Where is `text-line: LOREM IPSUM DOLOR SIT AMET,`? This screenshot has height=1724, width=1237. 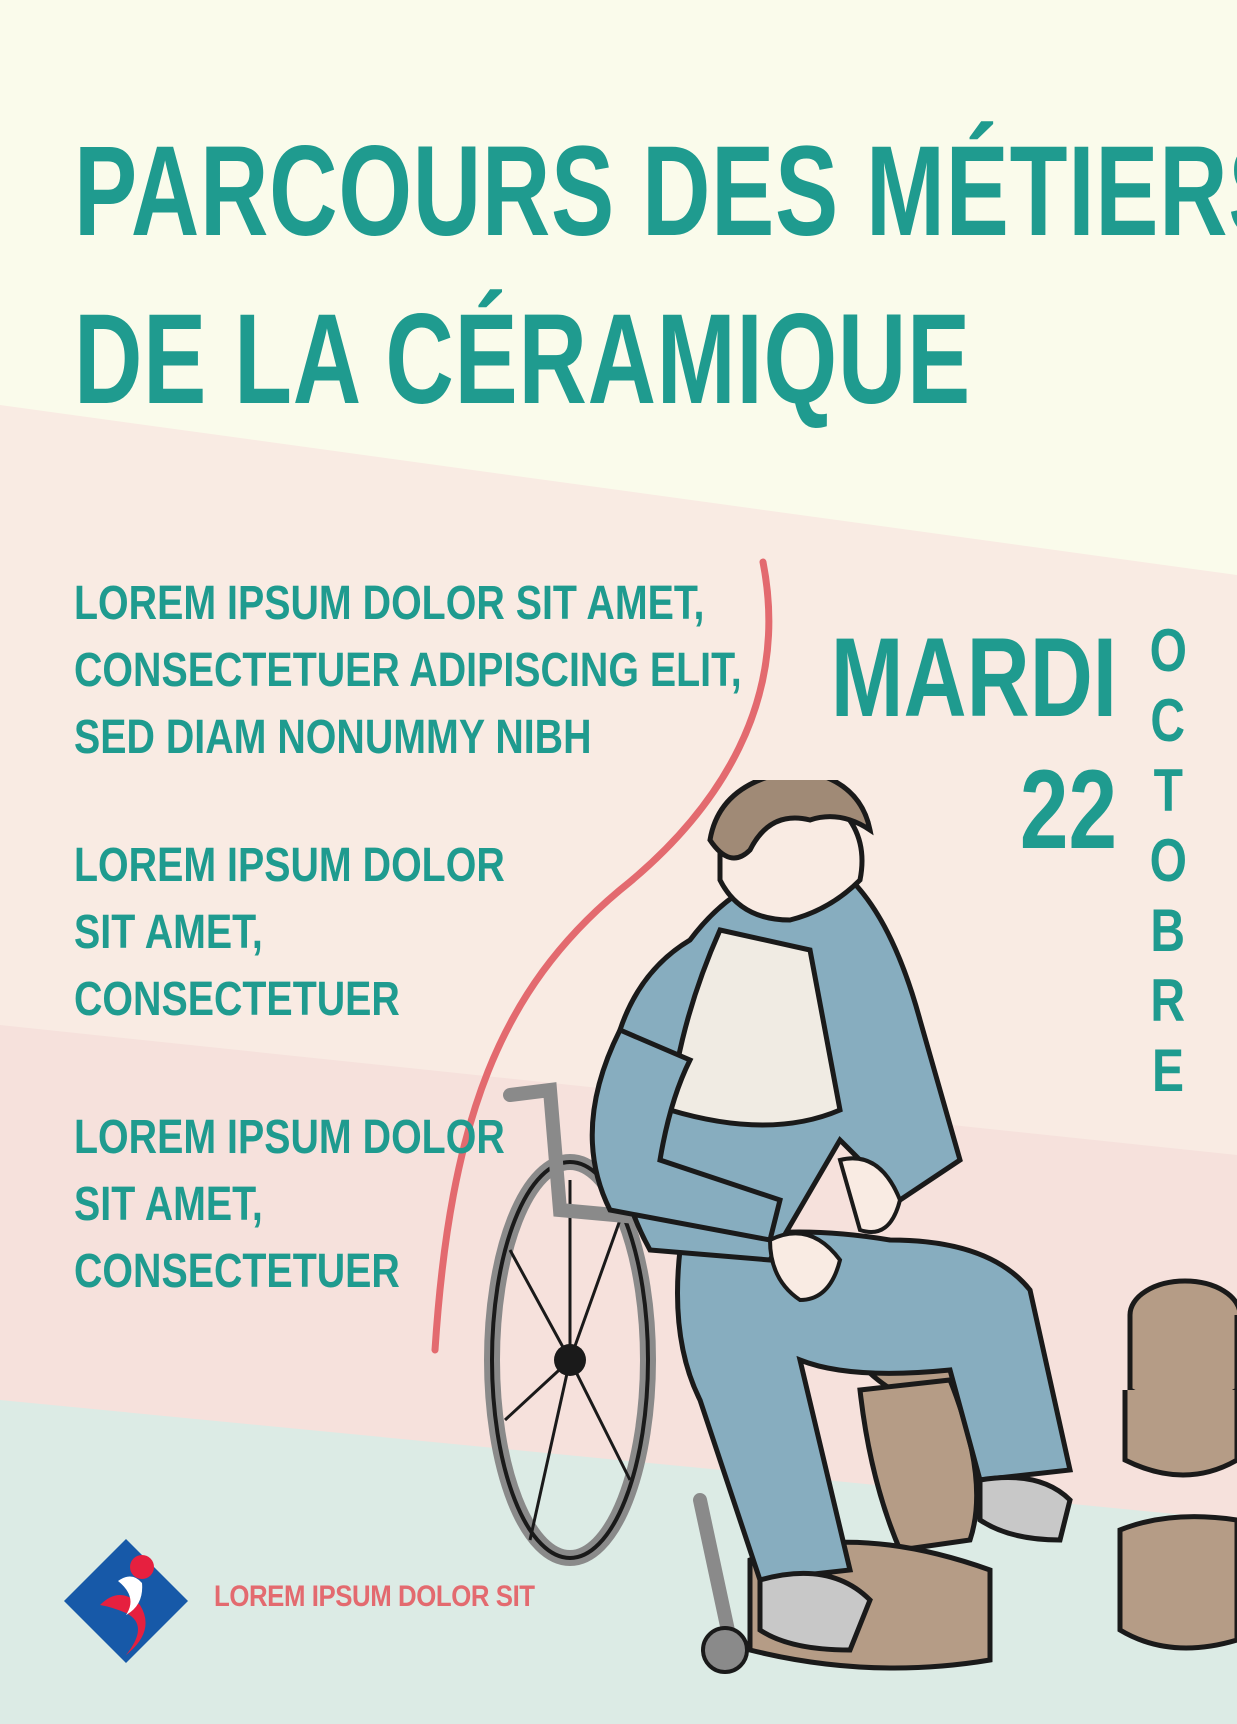 text-line: LOREM IPSUM DOLOR SIT AMET, is located at coordinates (389, 603).